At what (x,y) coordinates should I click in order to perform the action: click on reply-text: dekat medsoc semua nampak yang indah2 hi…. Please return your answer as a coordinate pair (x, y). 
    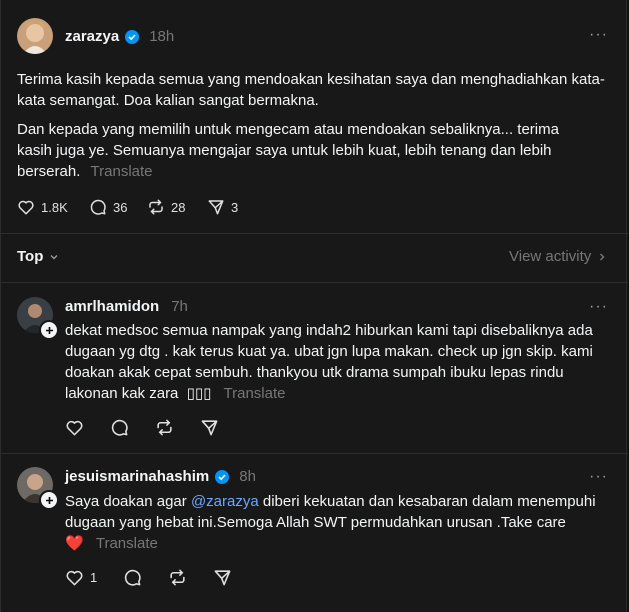
    Looking at the image, I should click on (329, 362).